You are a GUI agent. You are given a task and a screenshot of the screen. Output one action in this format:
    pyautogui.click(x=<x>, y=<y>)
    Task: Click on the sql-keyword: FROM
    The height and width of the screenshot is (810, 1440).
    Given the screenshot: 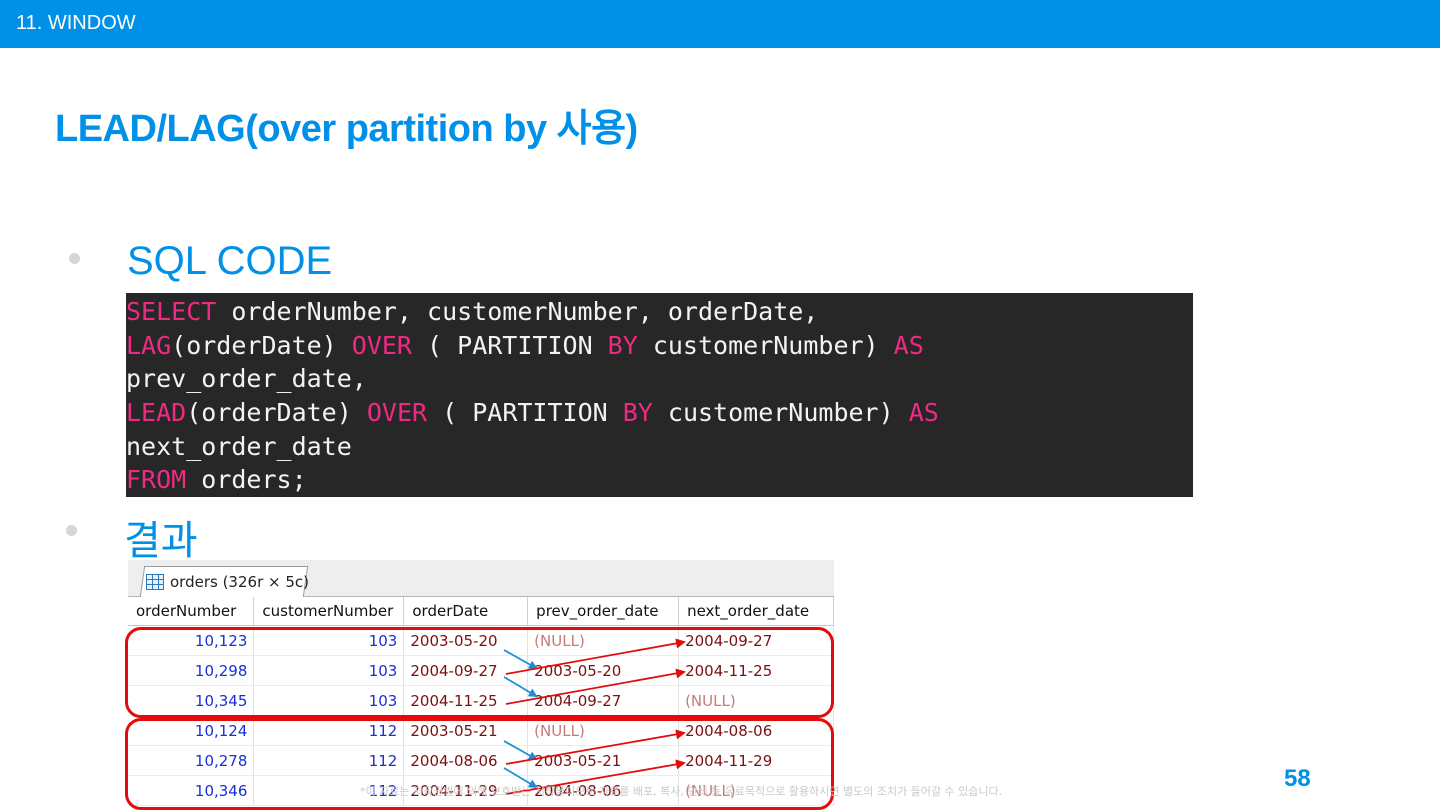 What is the action you would take?
    pyautogui.click(x=156, y=480)
    